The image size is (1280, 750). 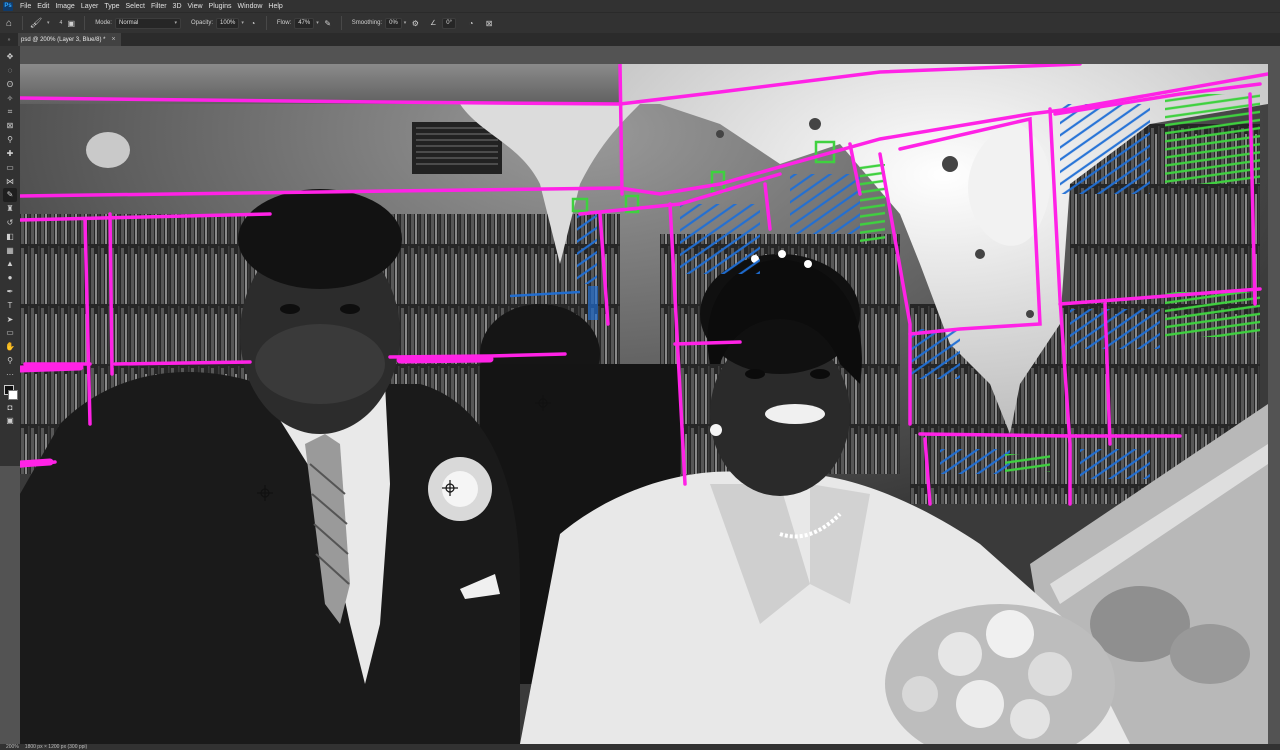 What do you see at coordinates (10, 154) in the screenshot?
I see `healing-tool-icon: ✚` at bounding box center [10, 154].